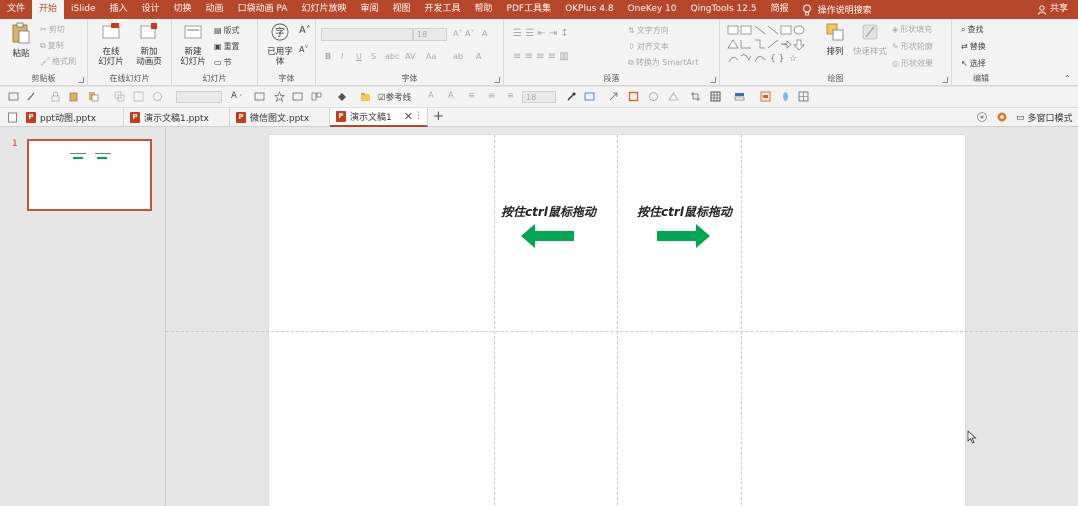 This screenshot has height=506, width=1078. I want to click on qat-align-right-icon: ≡, so click(510, 96).